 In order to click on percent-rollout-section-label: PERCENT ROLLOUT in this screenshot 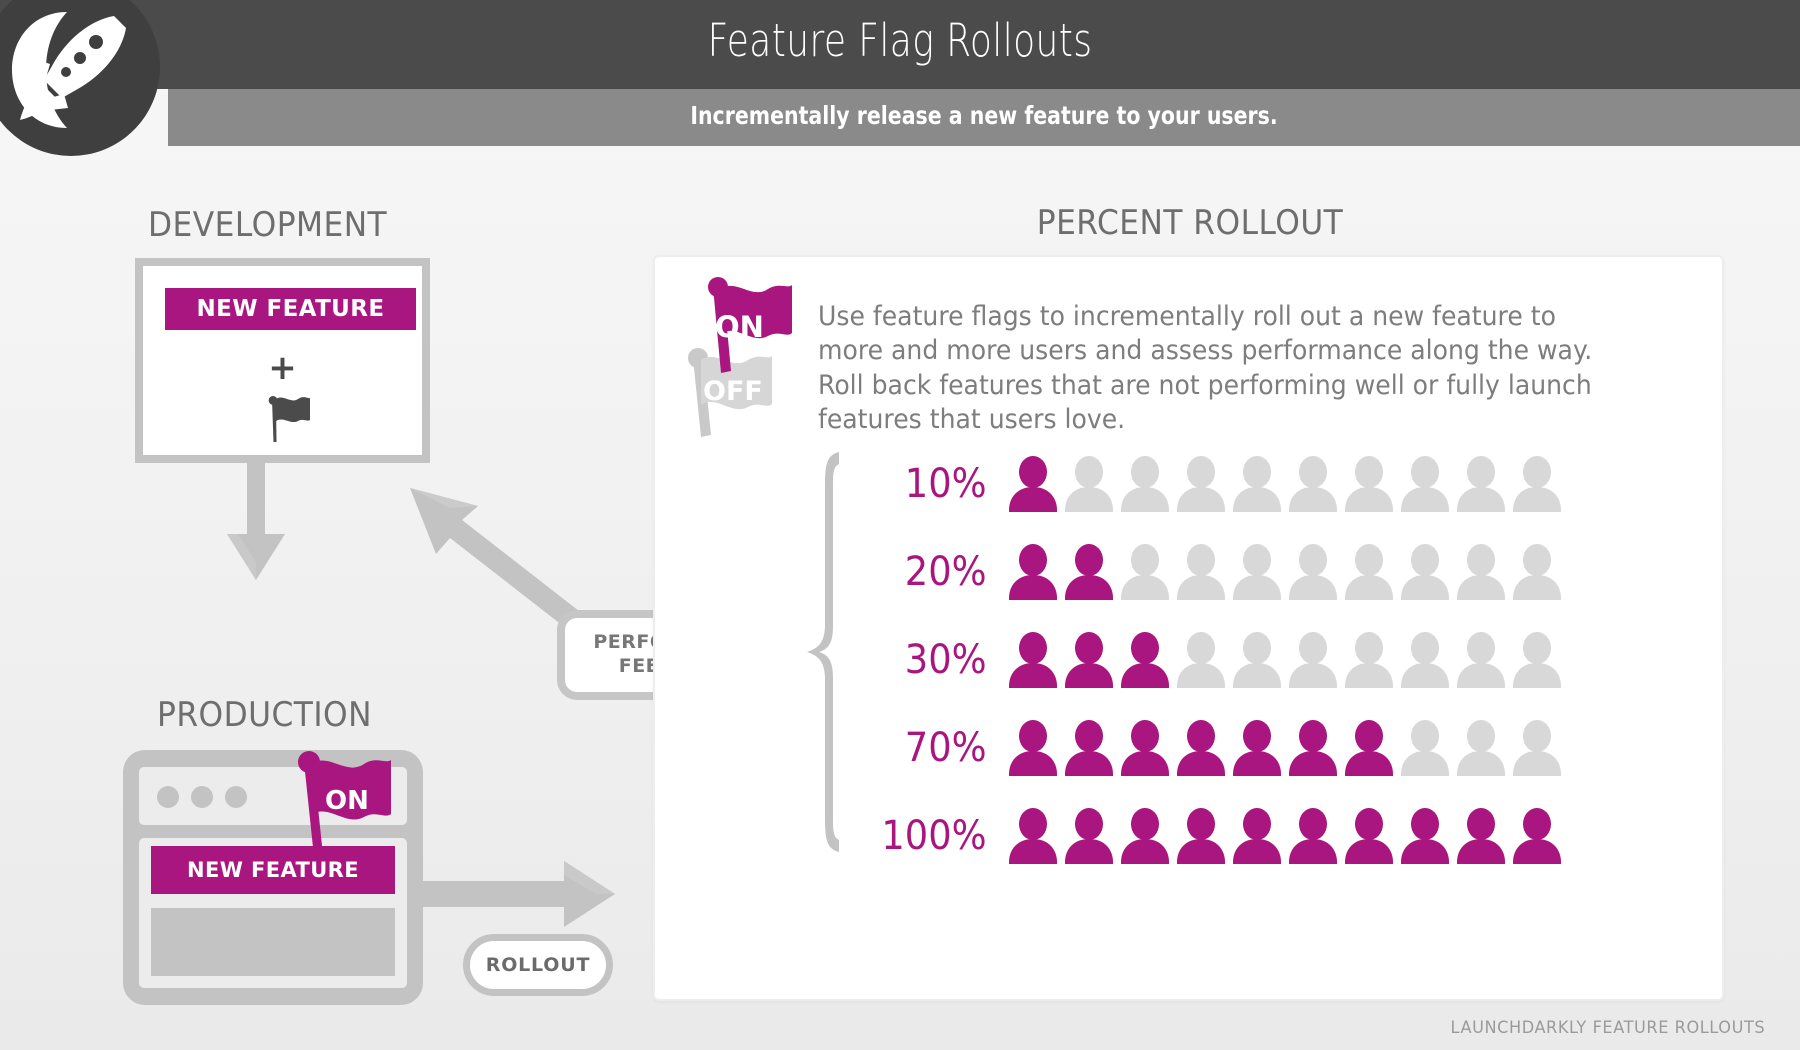, I will do `click(1190, 223)`.